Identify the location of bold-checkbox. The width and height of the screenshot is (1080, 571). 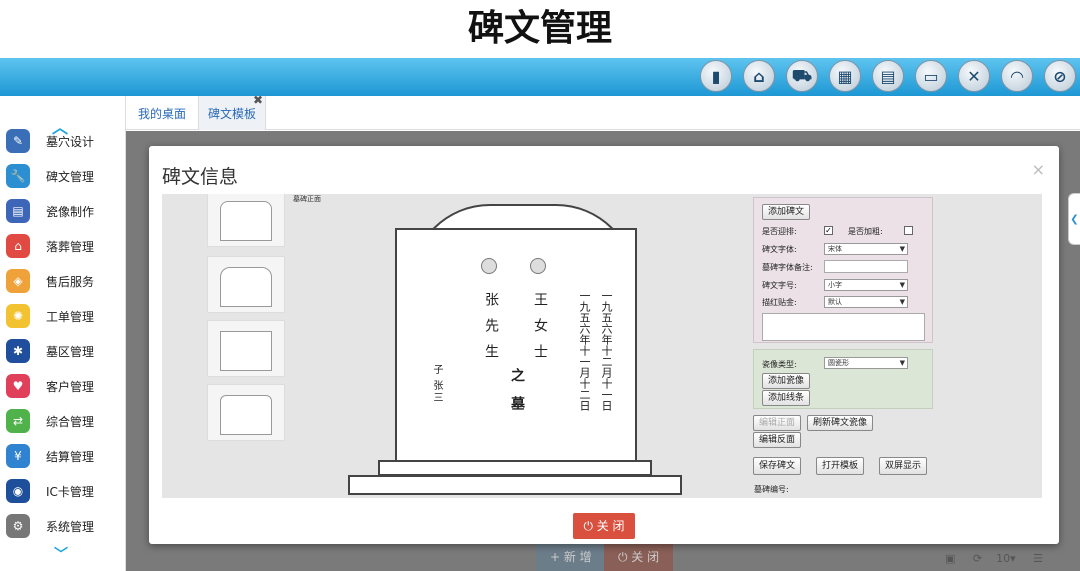
(908, 230).